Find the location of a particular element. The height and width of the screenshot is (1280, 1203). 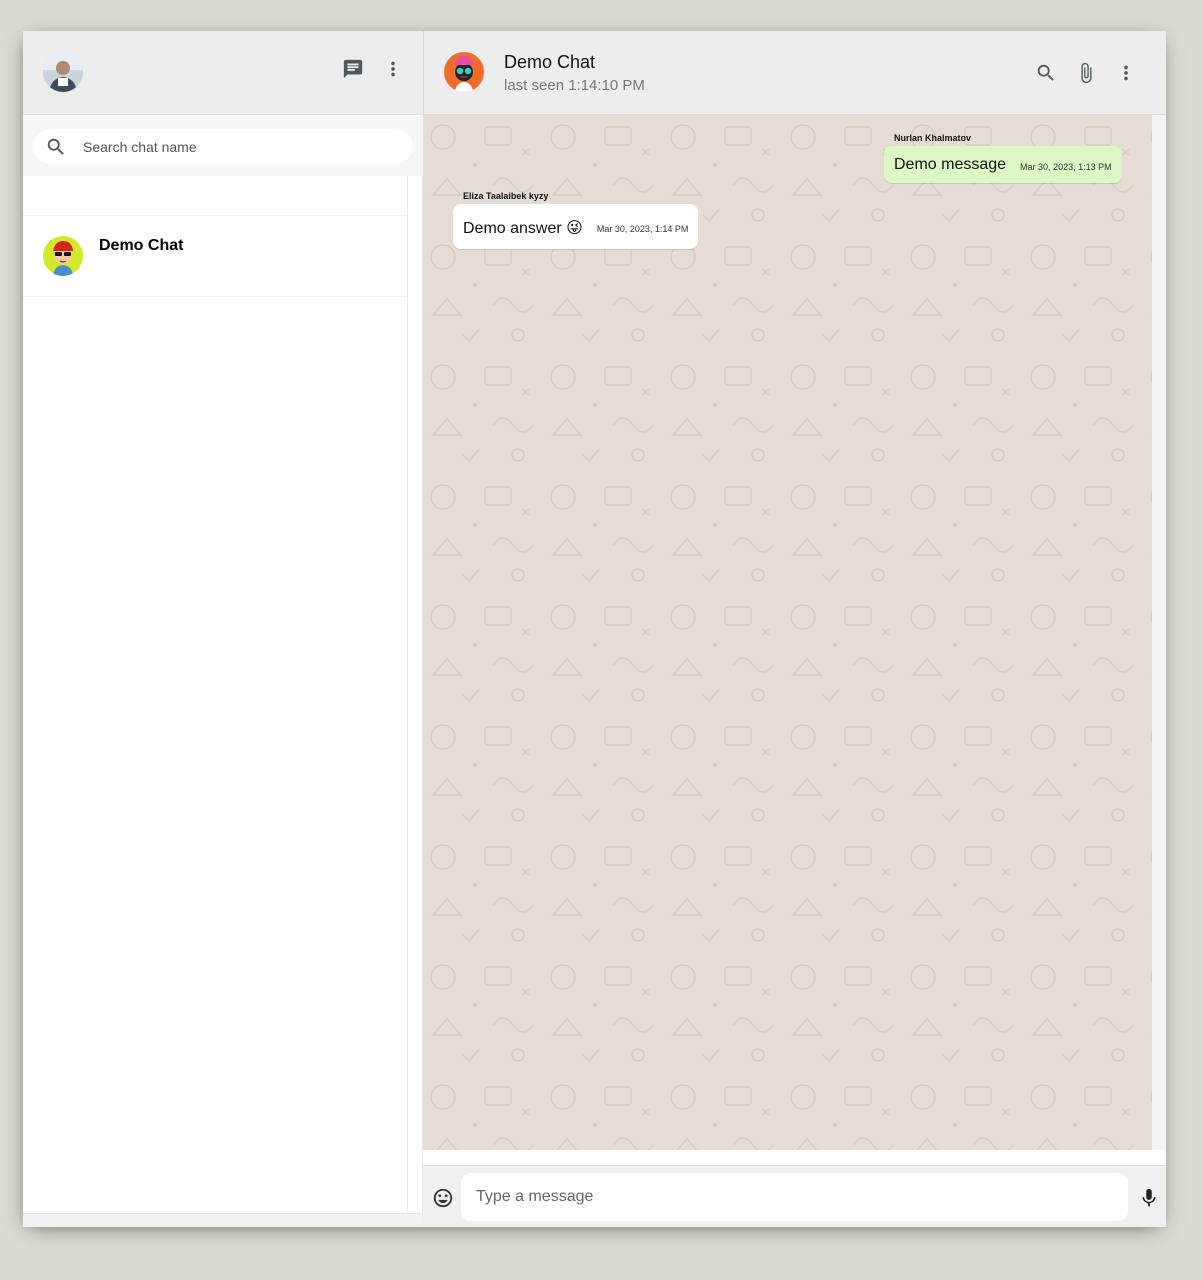

search-input is located at coordinates (233, 146).